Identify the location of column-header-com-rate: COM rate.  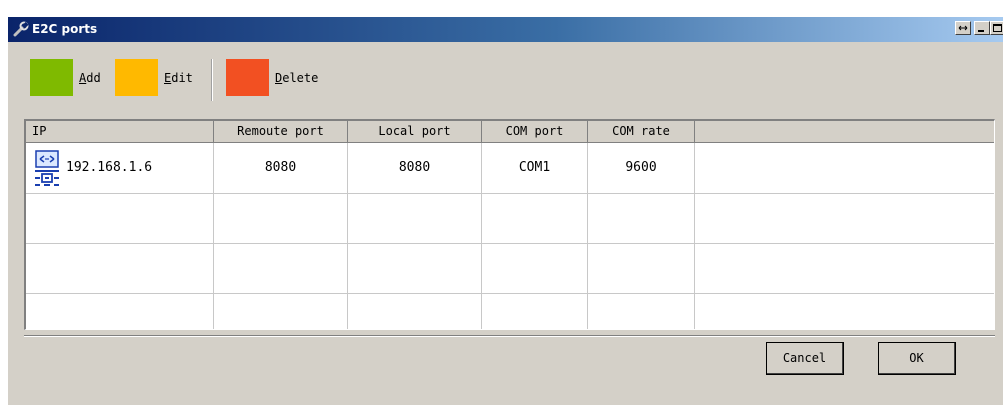
(641, 132).